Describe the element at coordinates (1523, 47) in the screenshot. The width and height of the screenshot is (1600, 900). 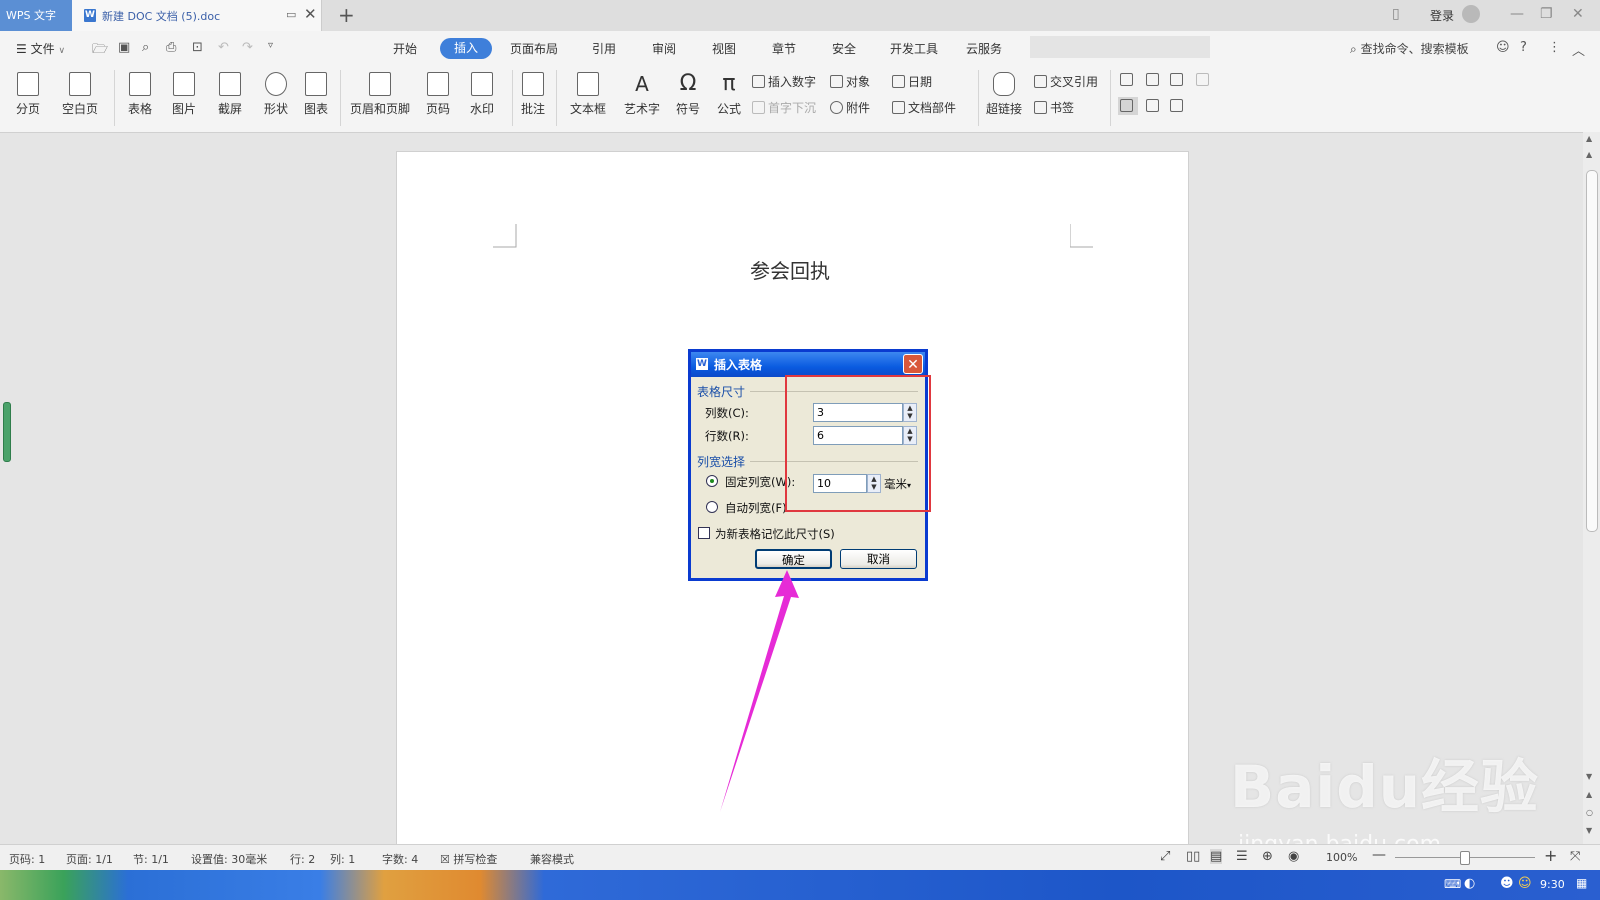
I see `help-icon: ?` at that location.